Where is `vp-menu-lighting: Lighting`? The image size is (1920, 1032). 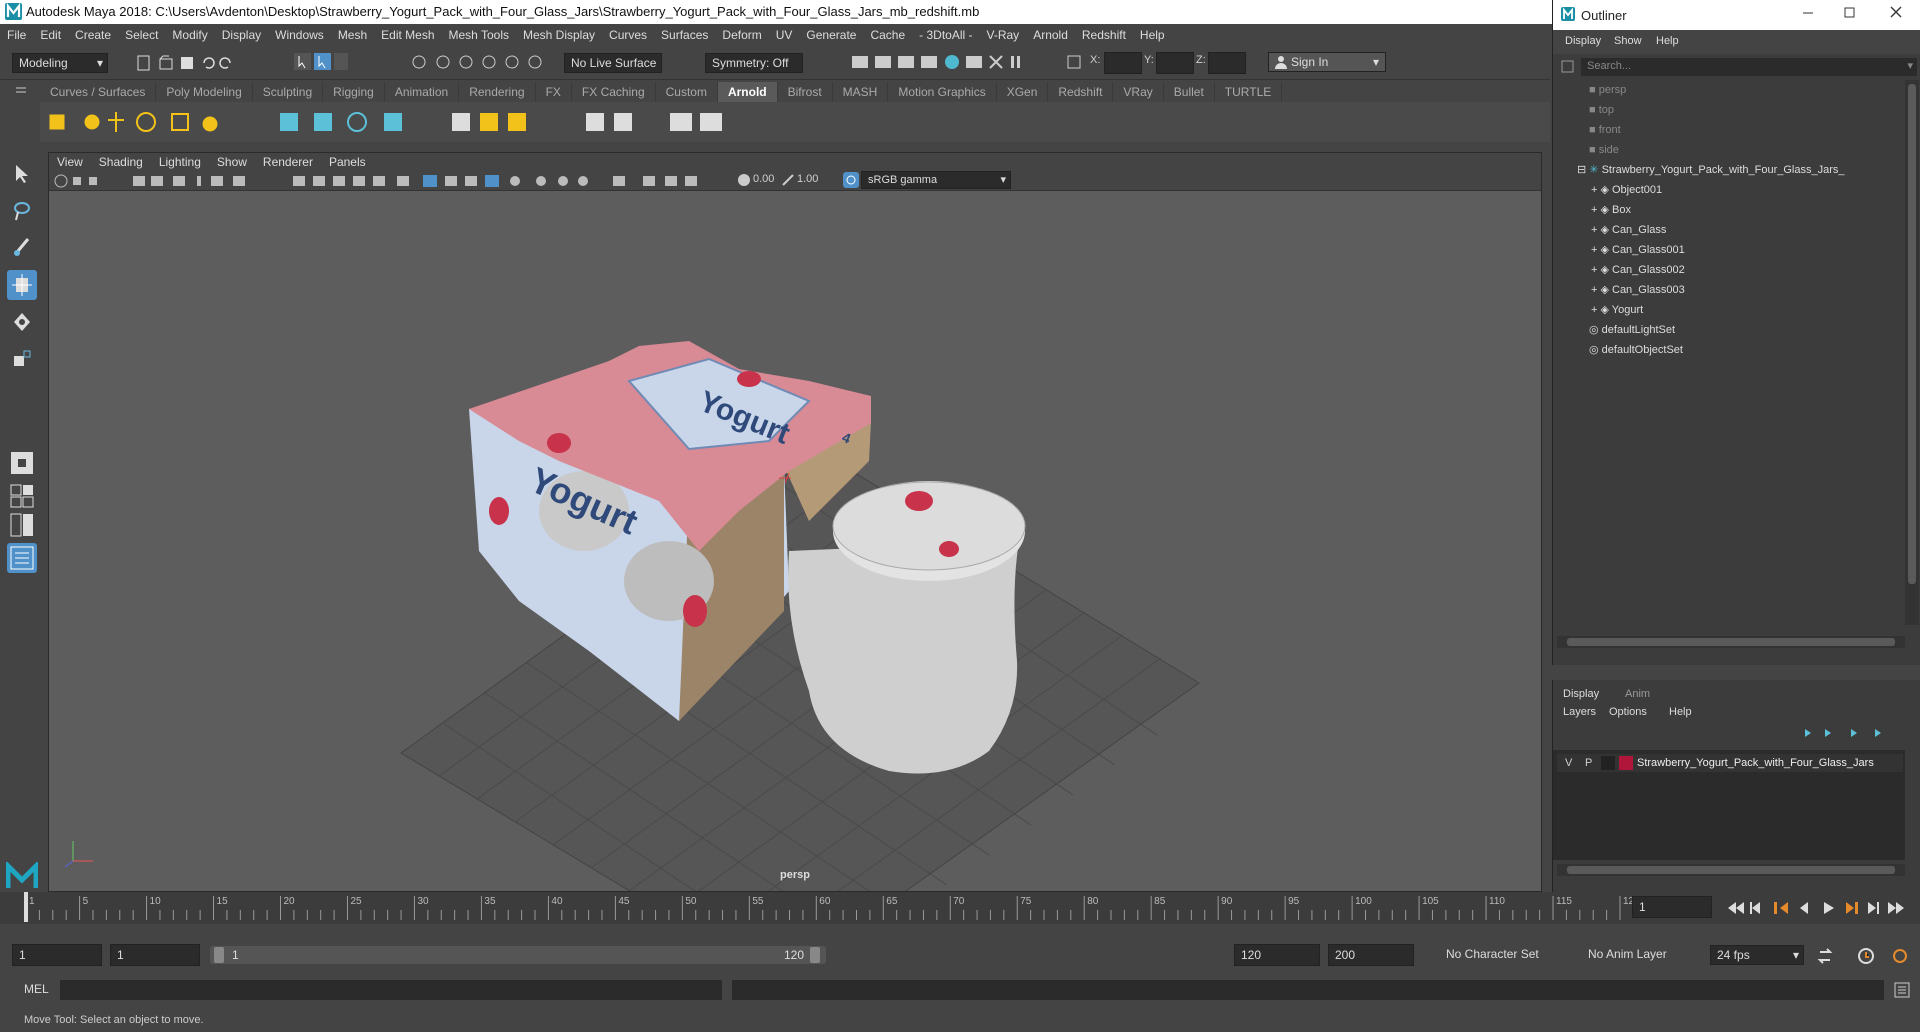
vp-menu-lighting: Lighting is located at coordinates (180, 162).